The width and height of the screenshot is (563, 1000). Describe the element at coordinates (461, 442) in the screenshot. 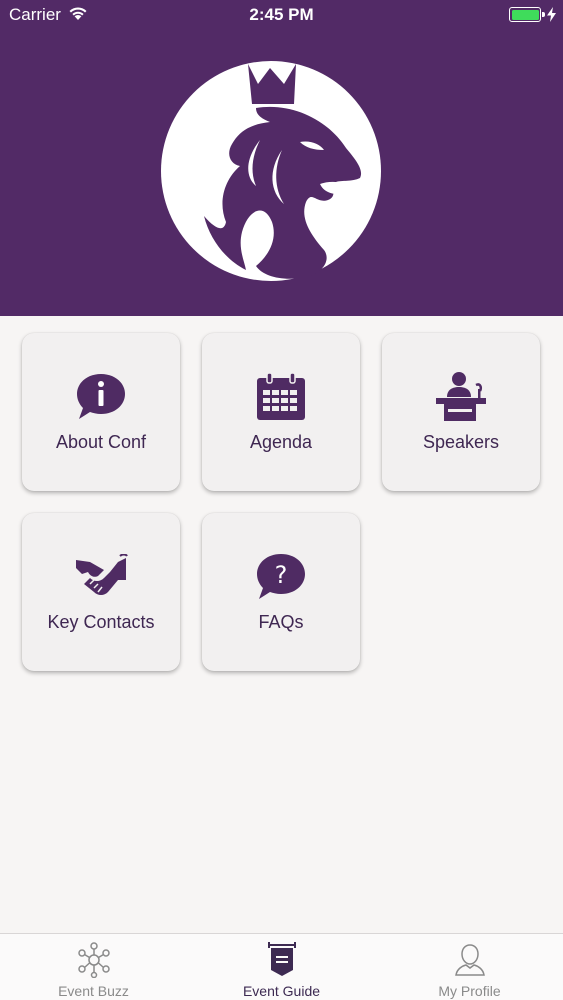

I see `tile-label: Speakers` at that location.